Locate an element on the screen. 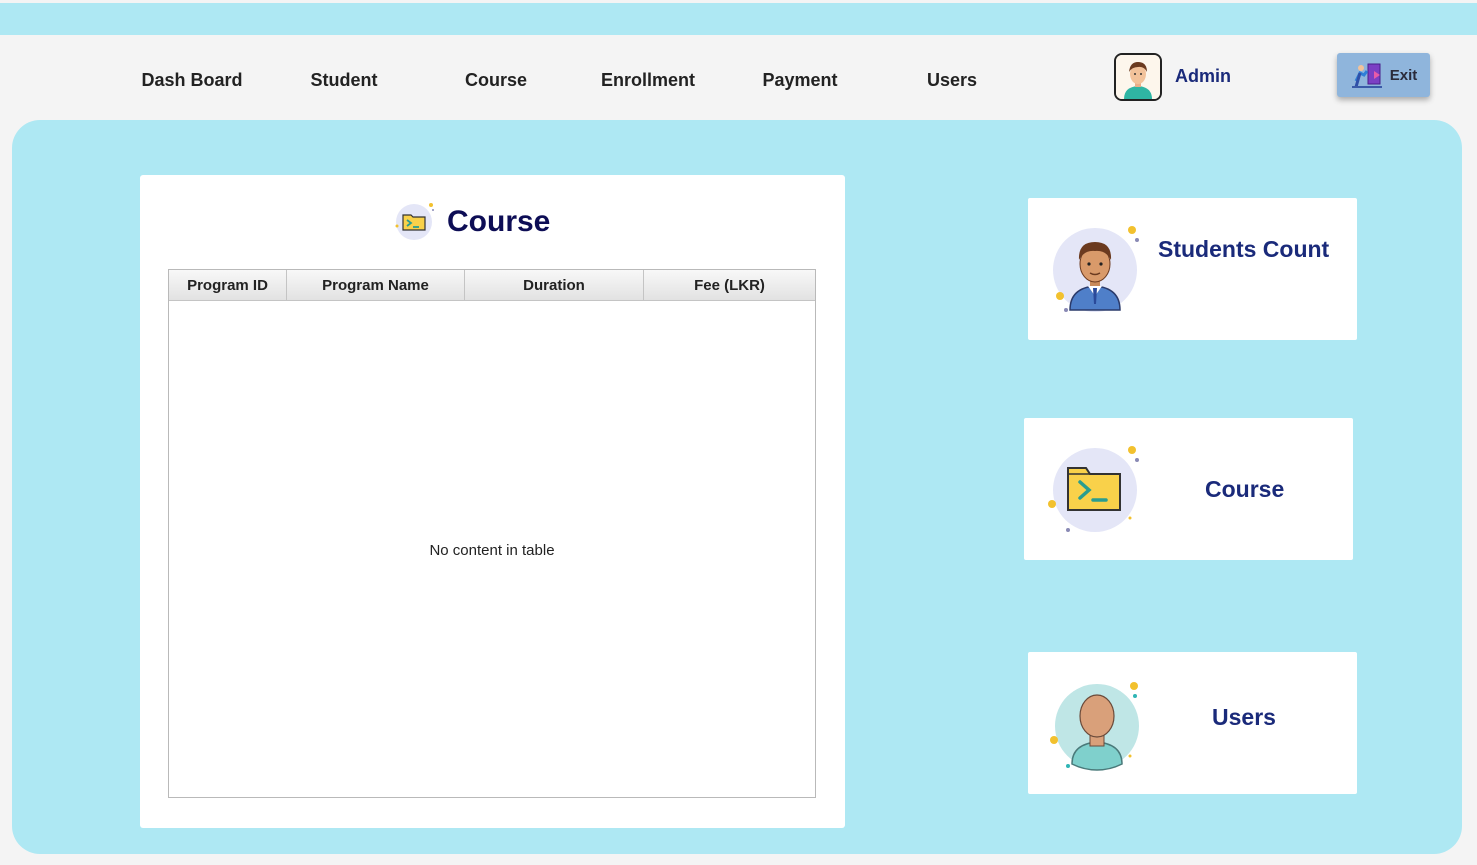 This screenshot has height=865, width=1477. empty-table-message: No content in table is located at coordinates (492, 550).